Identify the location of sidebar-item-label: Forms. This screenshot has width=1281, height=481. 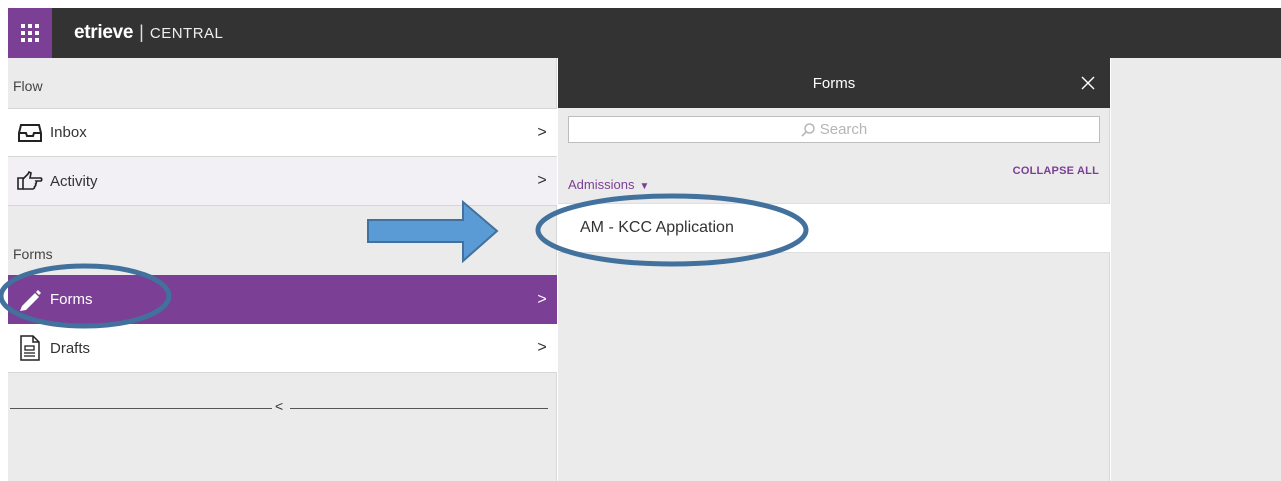
(71, 299).